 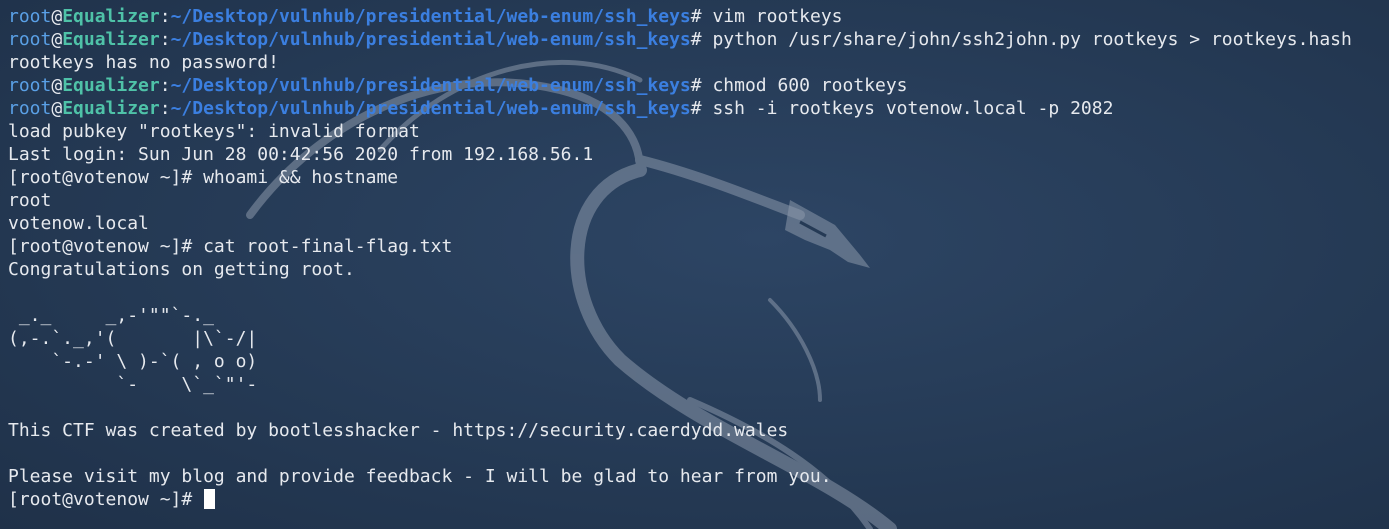 What do you see at coordinates (210, 499) in the screenshot?
I see `cursor` at bounding box center [210, 499].